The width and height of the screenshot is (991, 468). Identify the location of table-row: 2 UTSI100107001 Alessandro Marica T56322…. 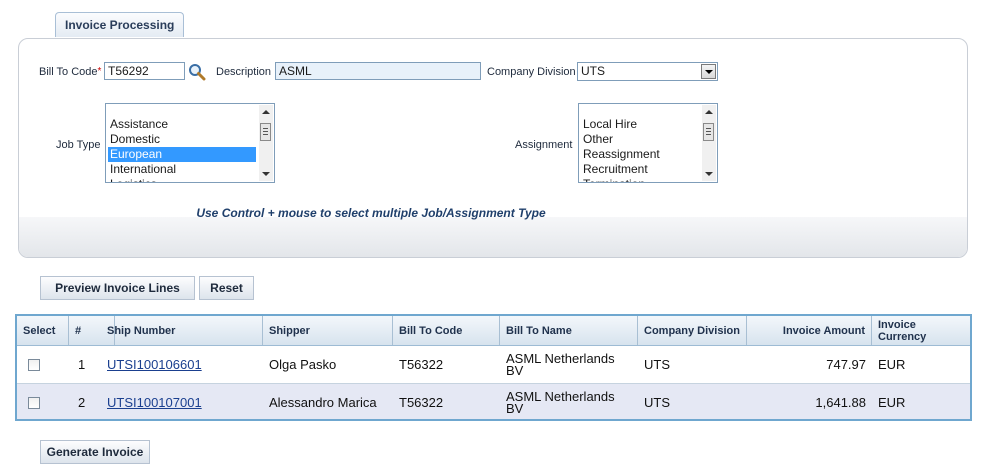
(493, 401).